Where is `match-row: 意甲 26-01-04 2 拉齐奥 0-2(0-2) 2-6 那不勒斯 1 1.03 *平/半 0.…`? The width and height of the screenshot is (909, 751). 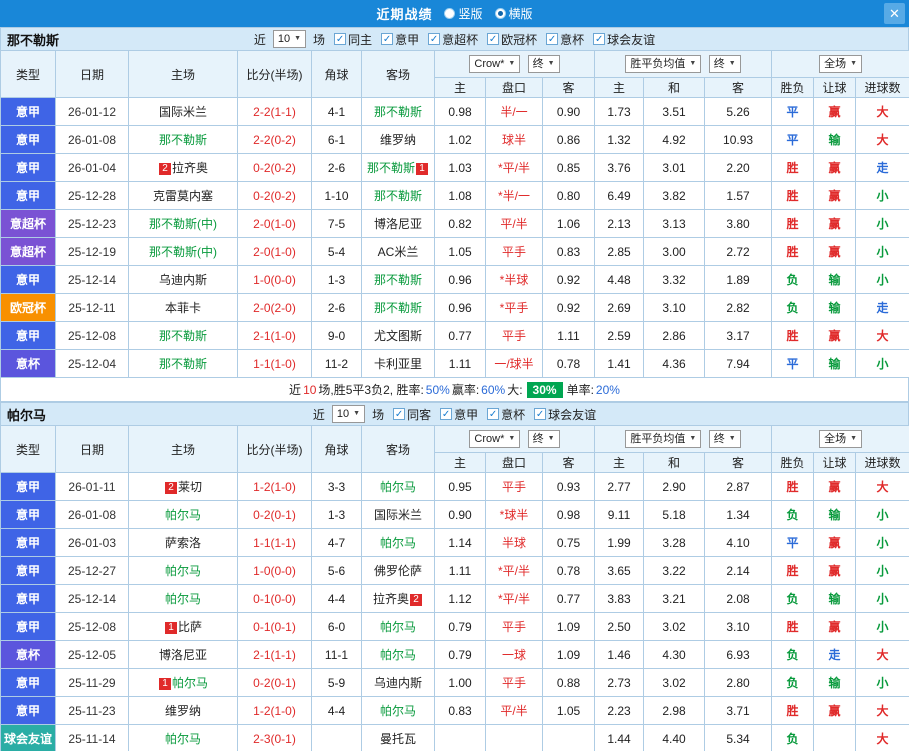 match-row: 意甲 26-01-04 2 拉齐奥 0-2(0-2) 2-6 那不勒斯 1 1.03 *平/半 0.… is located at coordinates (454, 167).